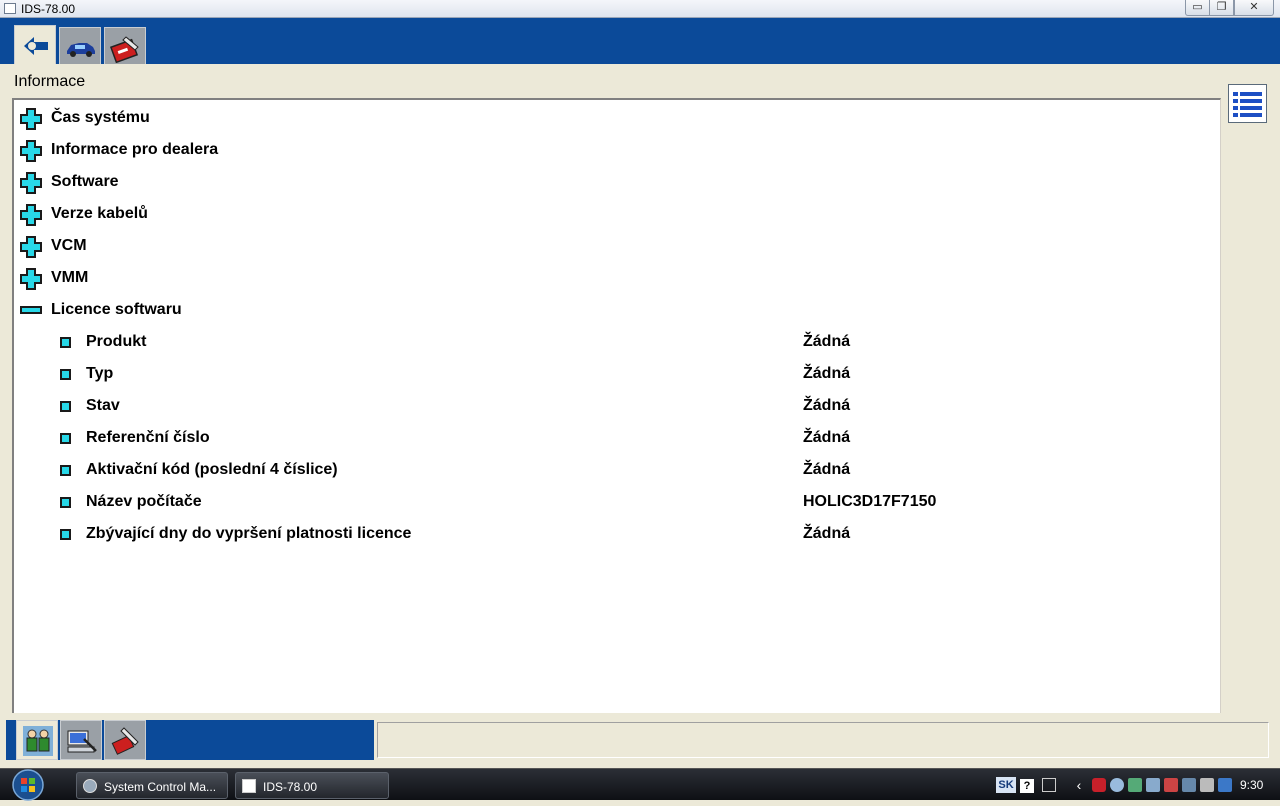  Describe the element at coordinates (640, 9) in the screenshot. I see `title-bar: IDS-78.00 ▭ ❐ ✕` at that location.